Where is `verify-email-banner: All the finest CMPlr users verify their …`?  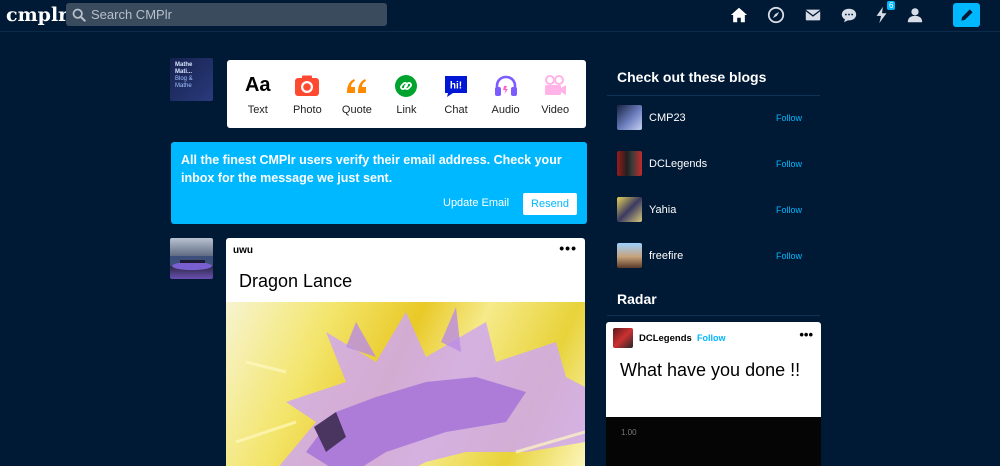 verify-email-banner: All the finest CMPlr users verify their … is located at coordinates (379, 183).